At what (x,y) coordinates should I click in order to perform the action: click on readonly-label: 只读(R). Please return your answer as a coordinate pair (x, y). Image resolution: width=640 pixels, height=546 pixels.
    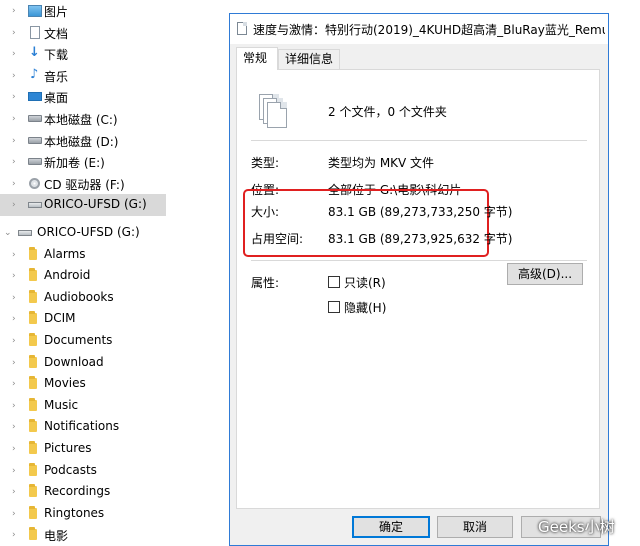
    Looking at the image, I should click on (365, 282).